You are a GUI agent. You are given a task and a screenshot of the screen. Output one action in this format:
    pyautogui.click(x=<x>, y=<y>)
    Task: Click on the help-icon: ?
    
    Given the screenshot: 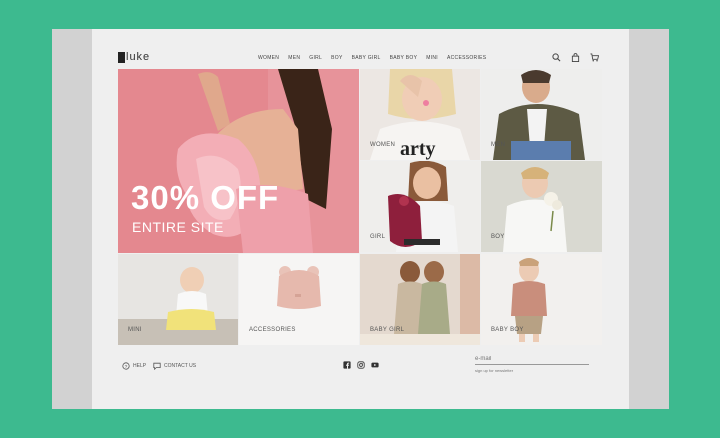 What is the action you would take?
    pyautogui.click(x=126, y=366)
    